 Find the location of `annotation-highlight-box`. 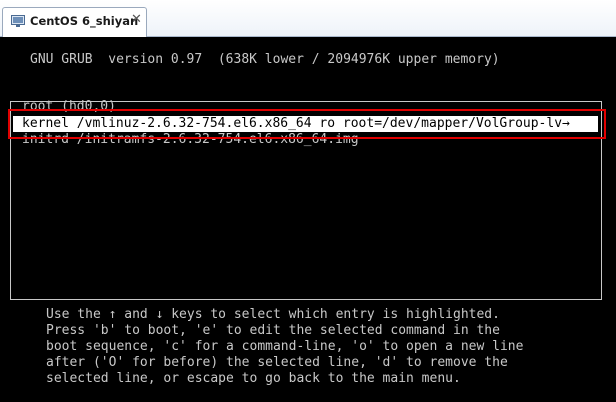

annotation-highlight-box is located at coordinates (307, 124).